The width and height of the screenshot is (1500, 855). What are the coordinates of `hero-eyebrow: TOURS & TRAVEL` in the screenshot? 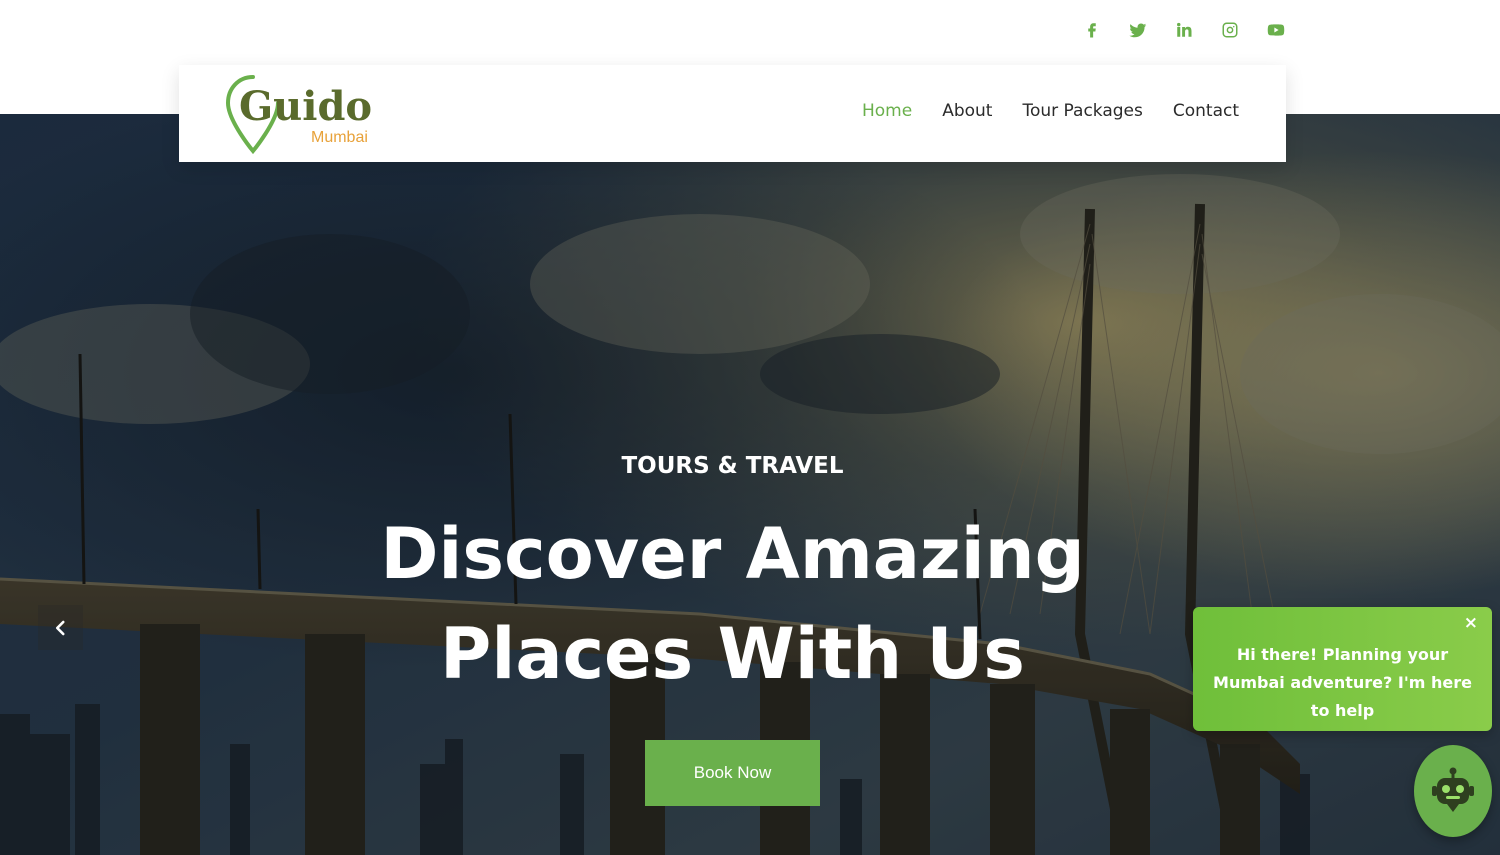 It's located at (732, 466).